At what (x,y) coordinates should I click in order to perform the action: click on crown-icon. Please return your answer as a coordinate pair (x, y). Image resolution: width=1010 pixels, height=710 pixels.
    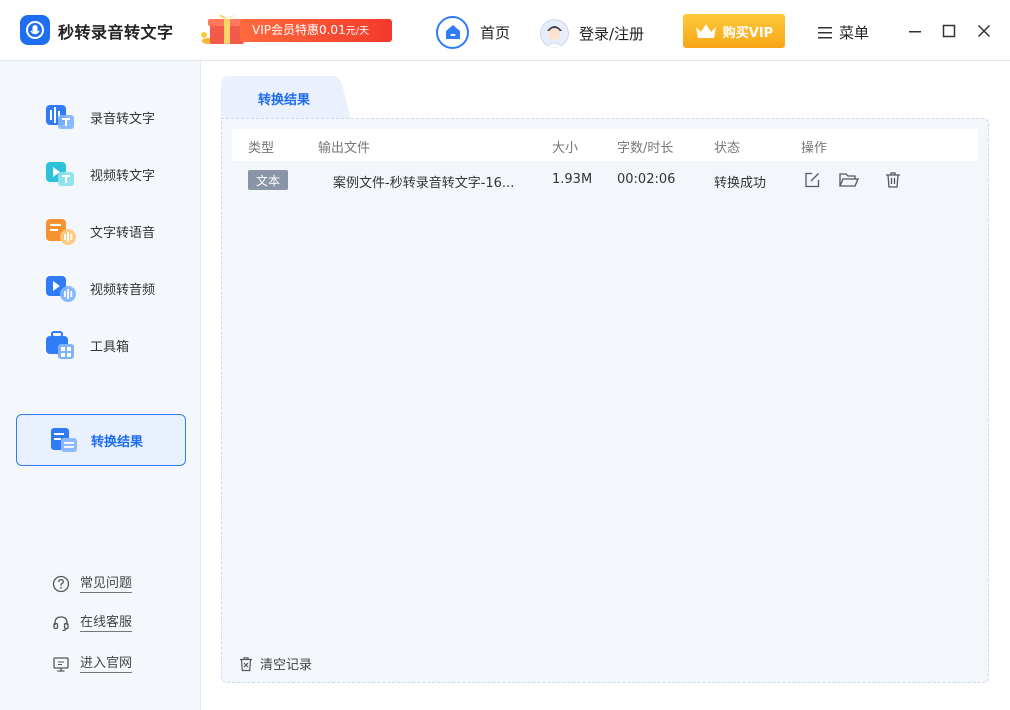
    Looking at the image, I should click on (705, 31).